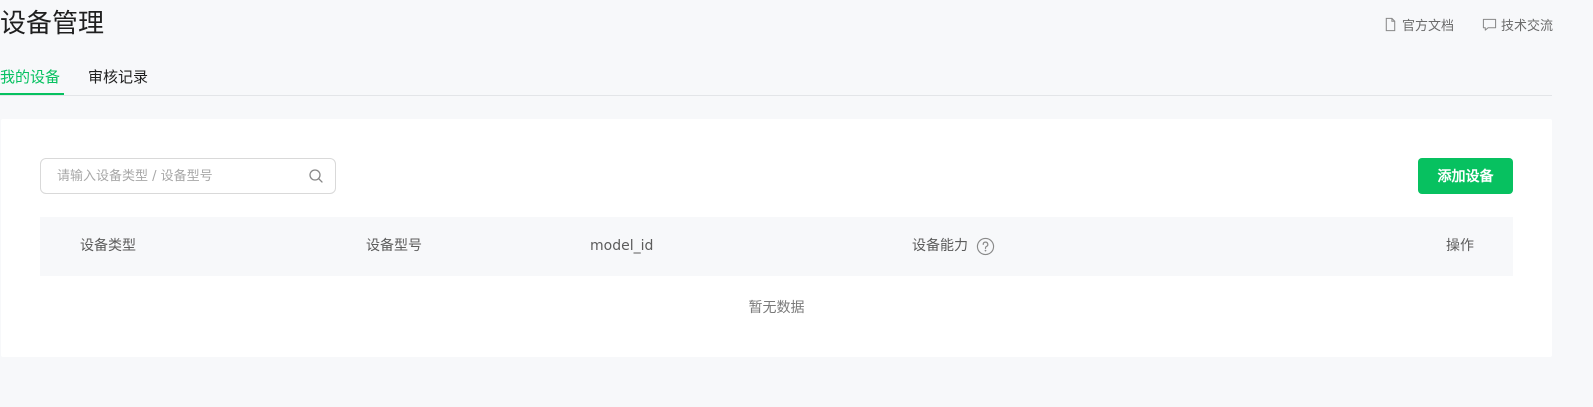  What do you see at coordinates (108, 246) in the screenshot?
I see `column-header-device-type: 设备类型` at bounding box center [108, 246].